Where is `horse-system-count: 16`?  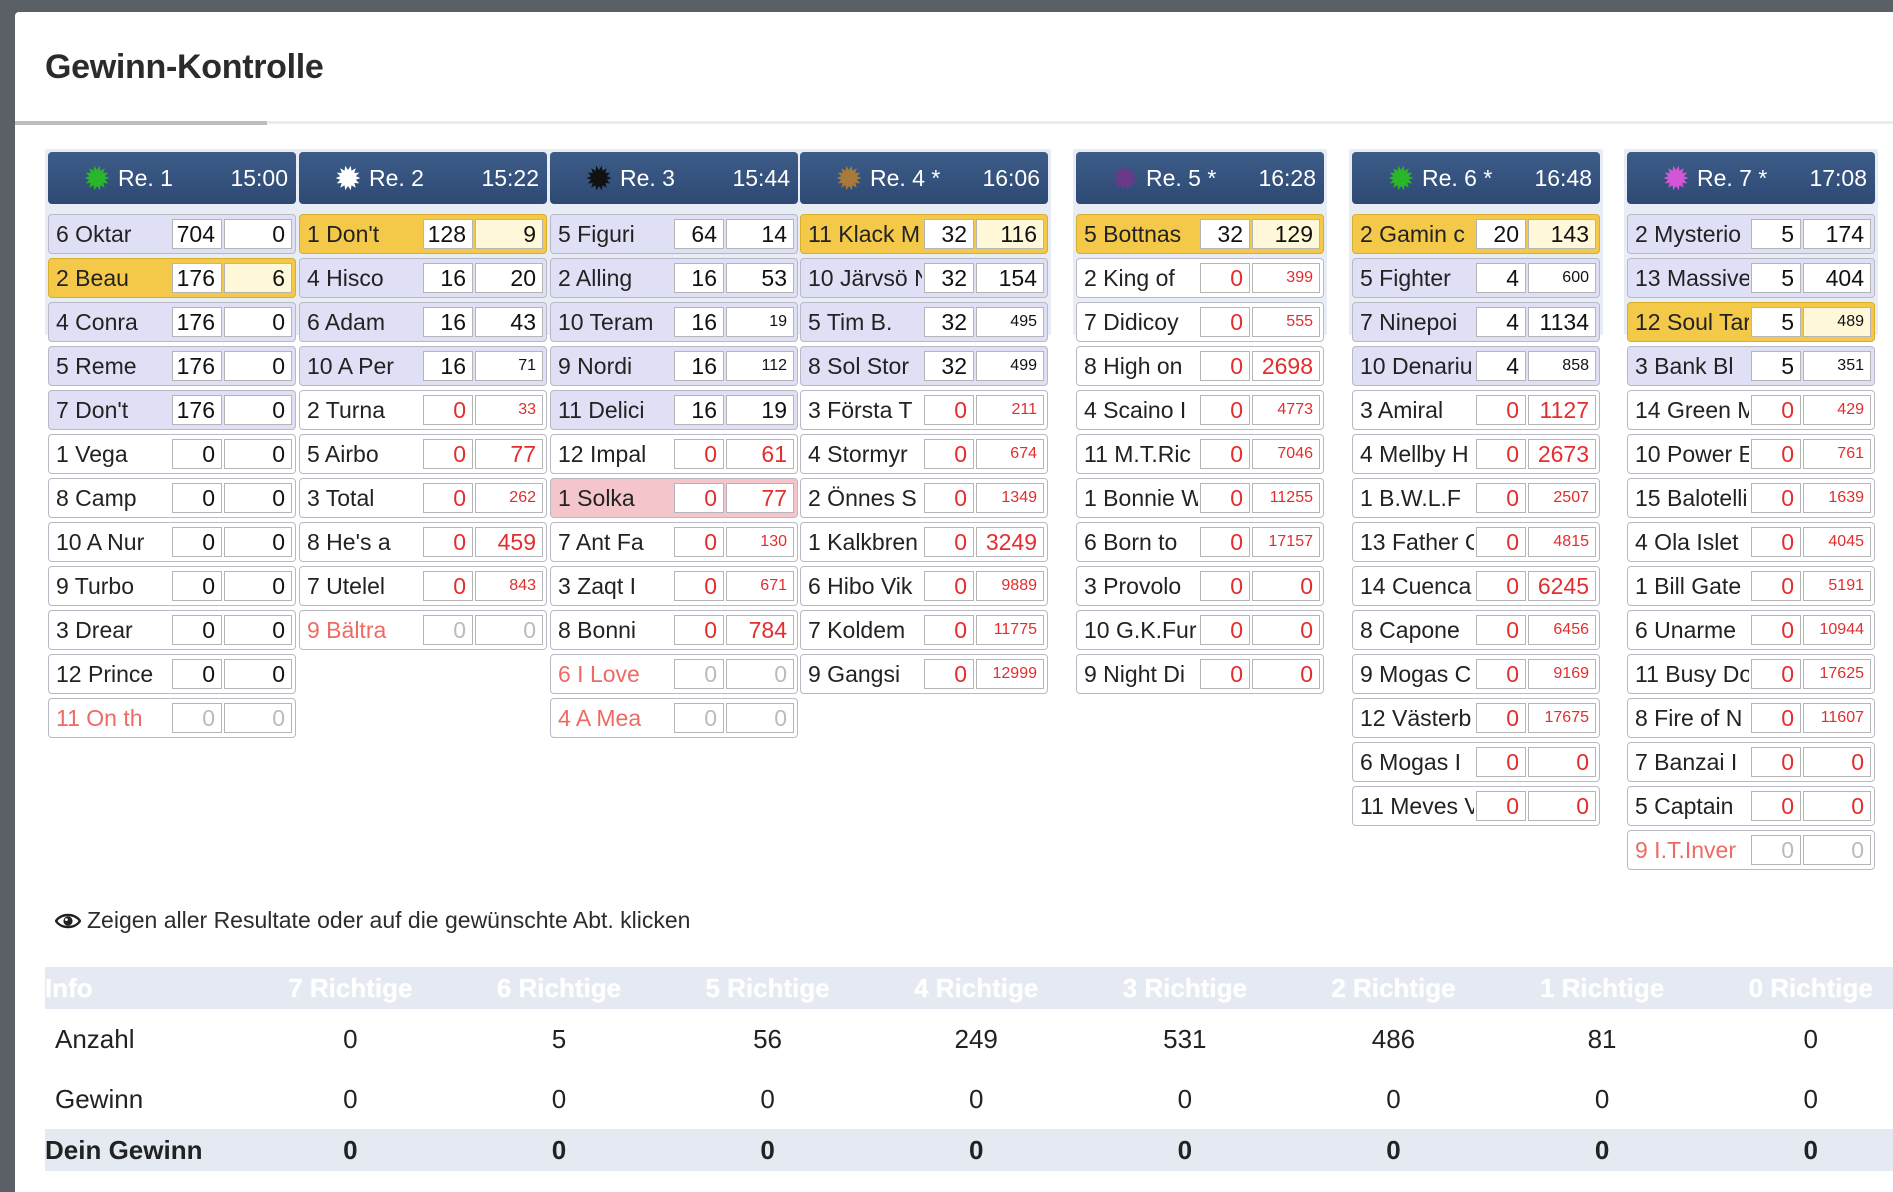 horse-system-count: 16 is located at coordinates (699, 410).